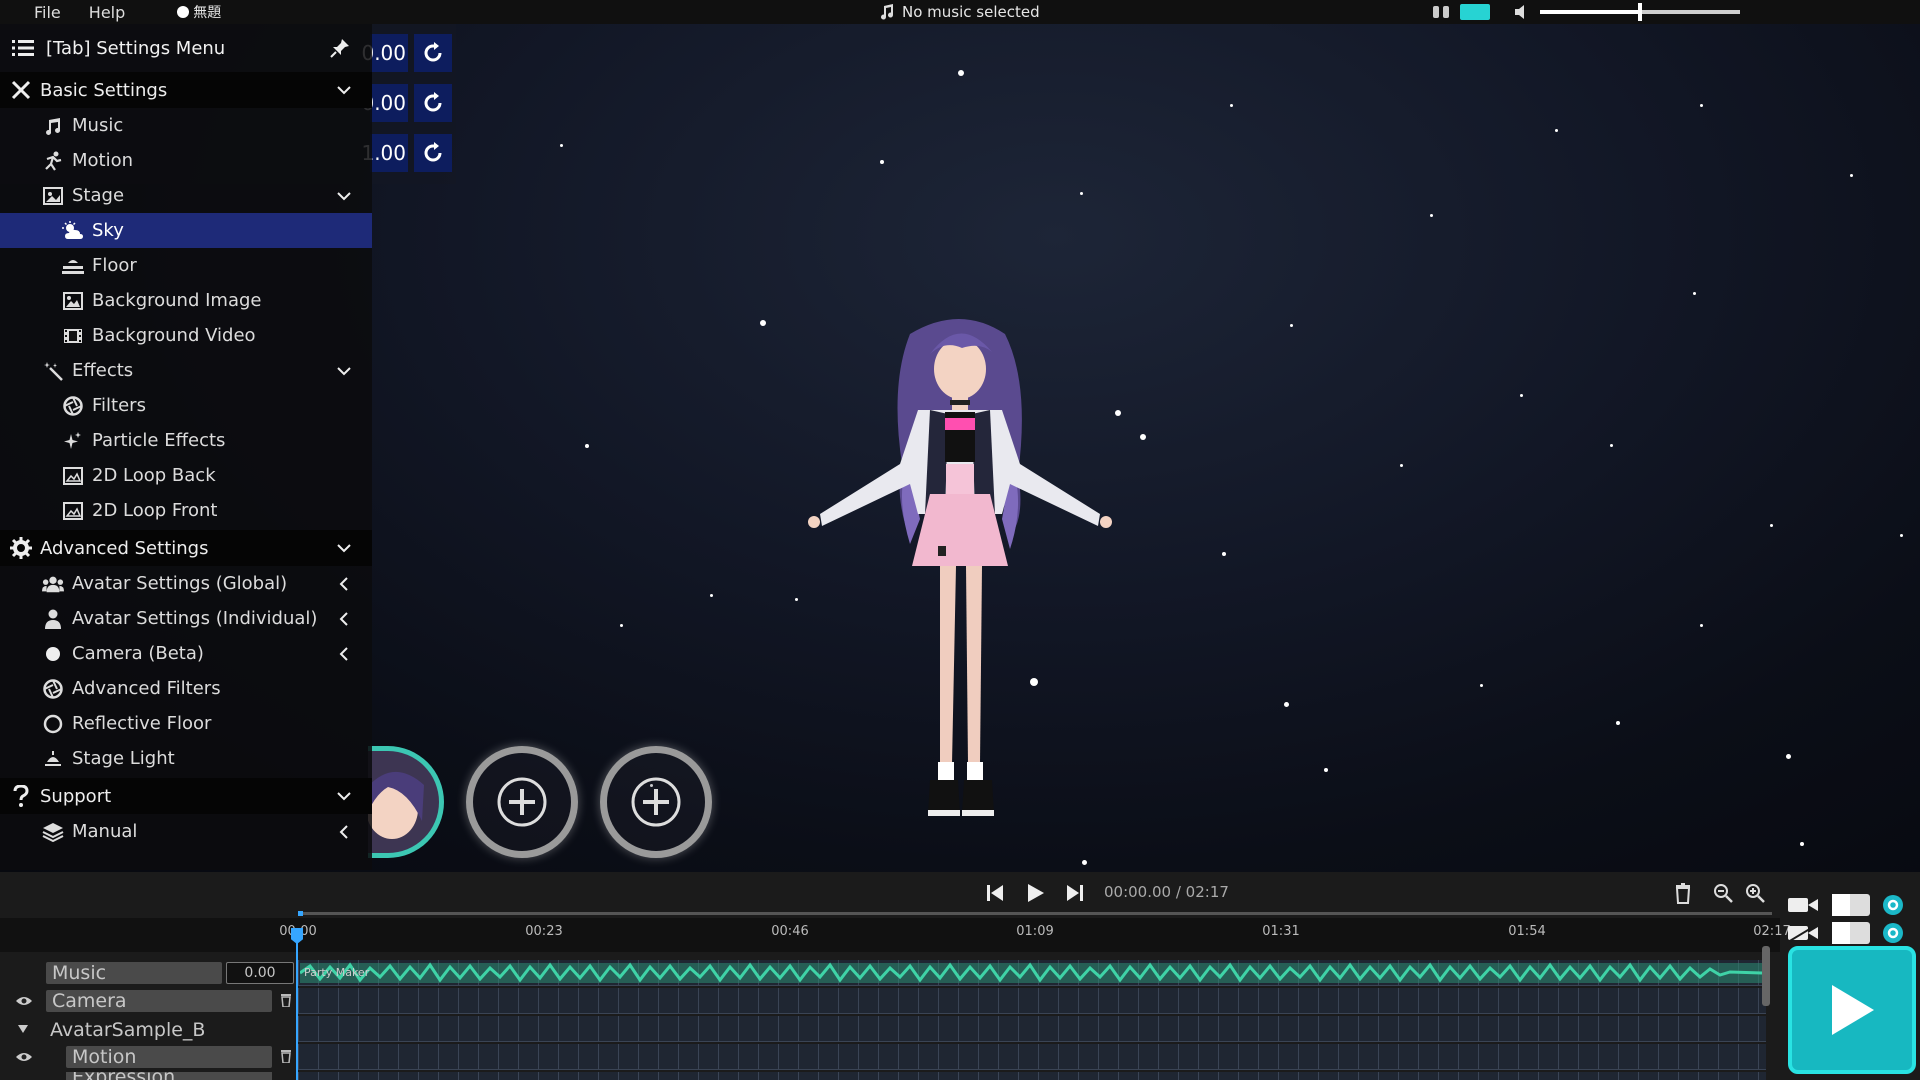  I want to click on big-play-button, so click(1852, 1010).